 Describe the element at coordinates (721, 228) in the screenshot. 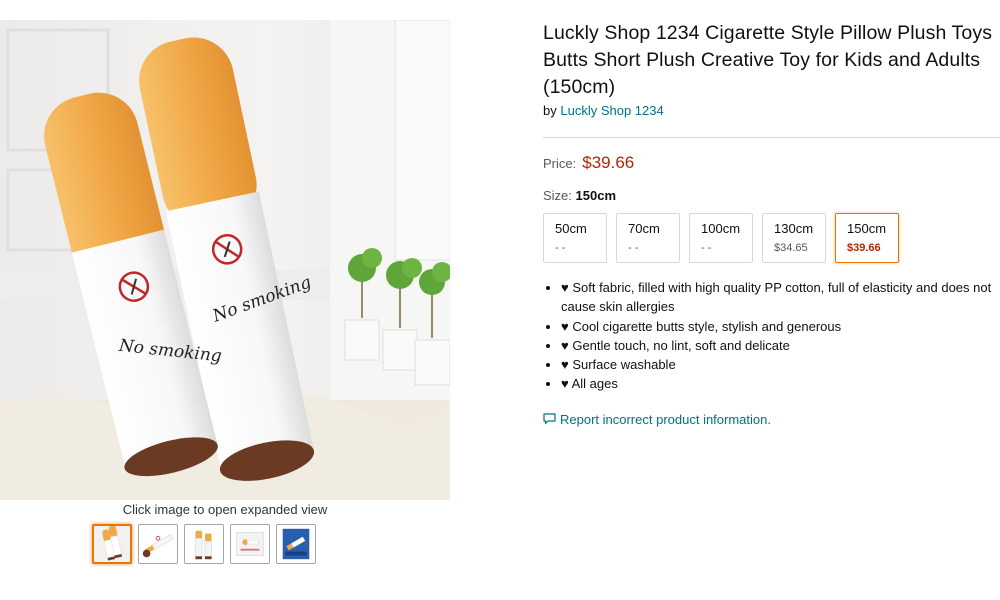

I see `size-option-label: 100cm` at that location.